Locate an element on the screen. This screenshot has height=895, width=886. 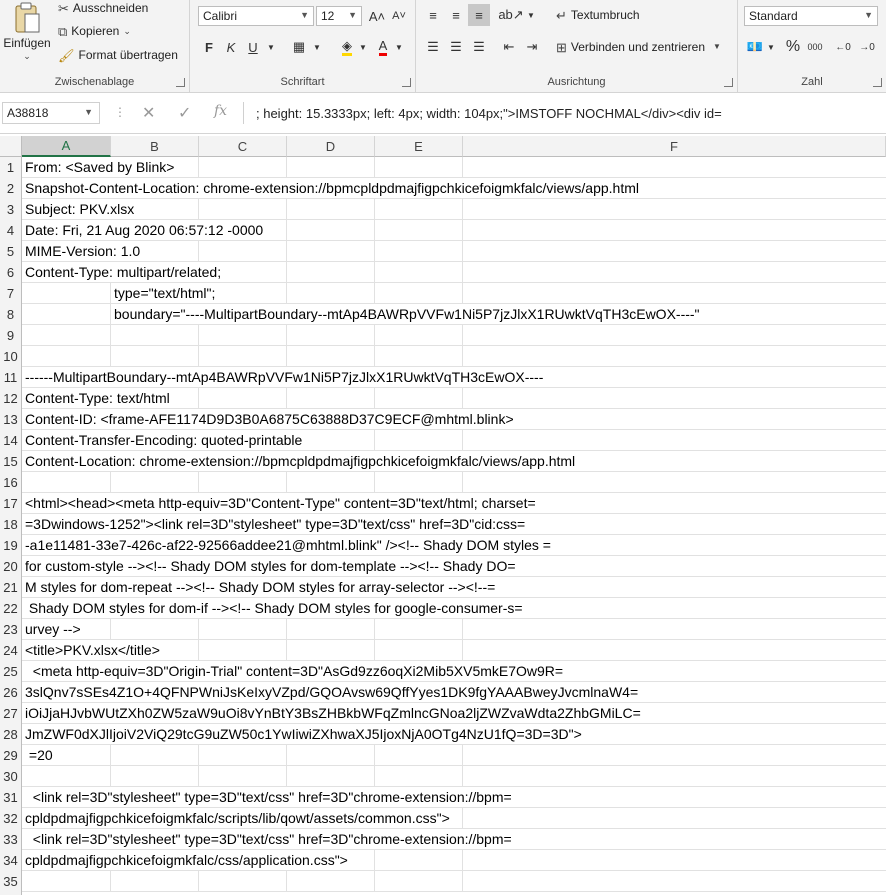
table-row: 7 type="text/html"; is located at coordinates (443, 293).